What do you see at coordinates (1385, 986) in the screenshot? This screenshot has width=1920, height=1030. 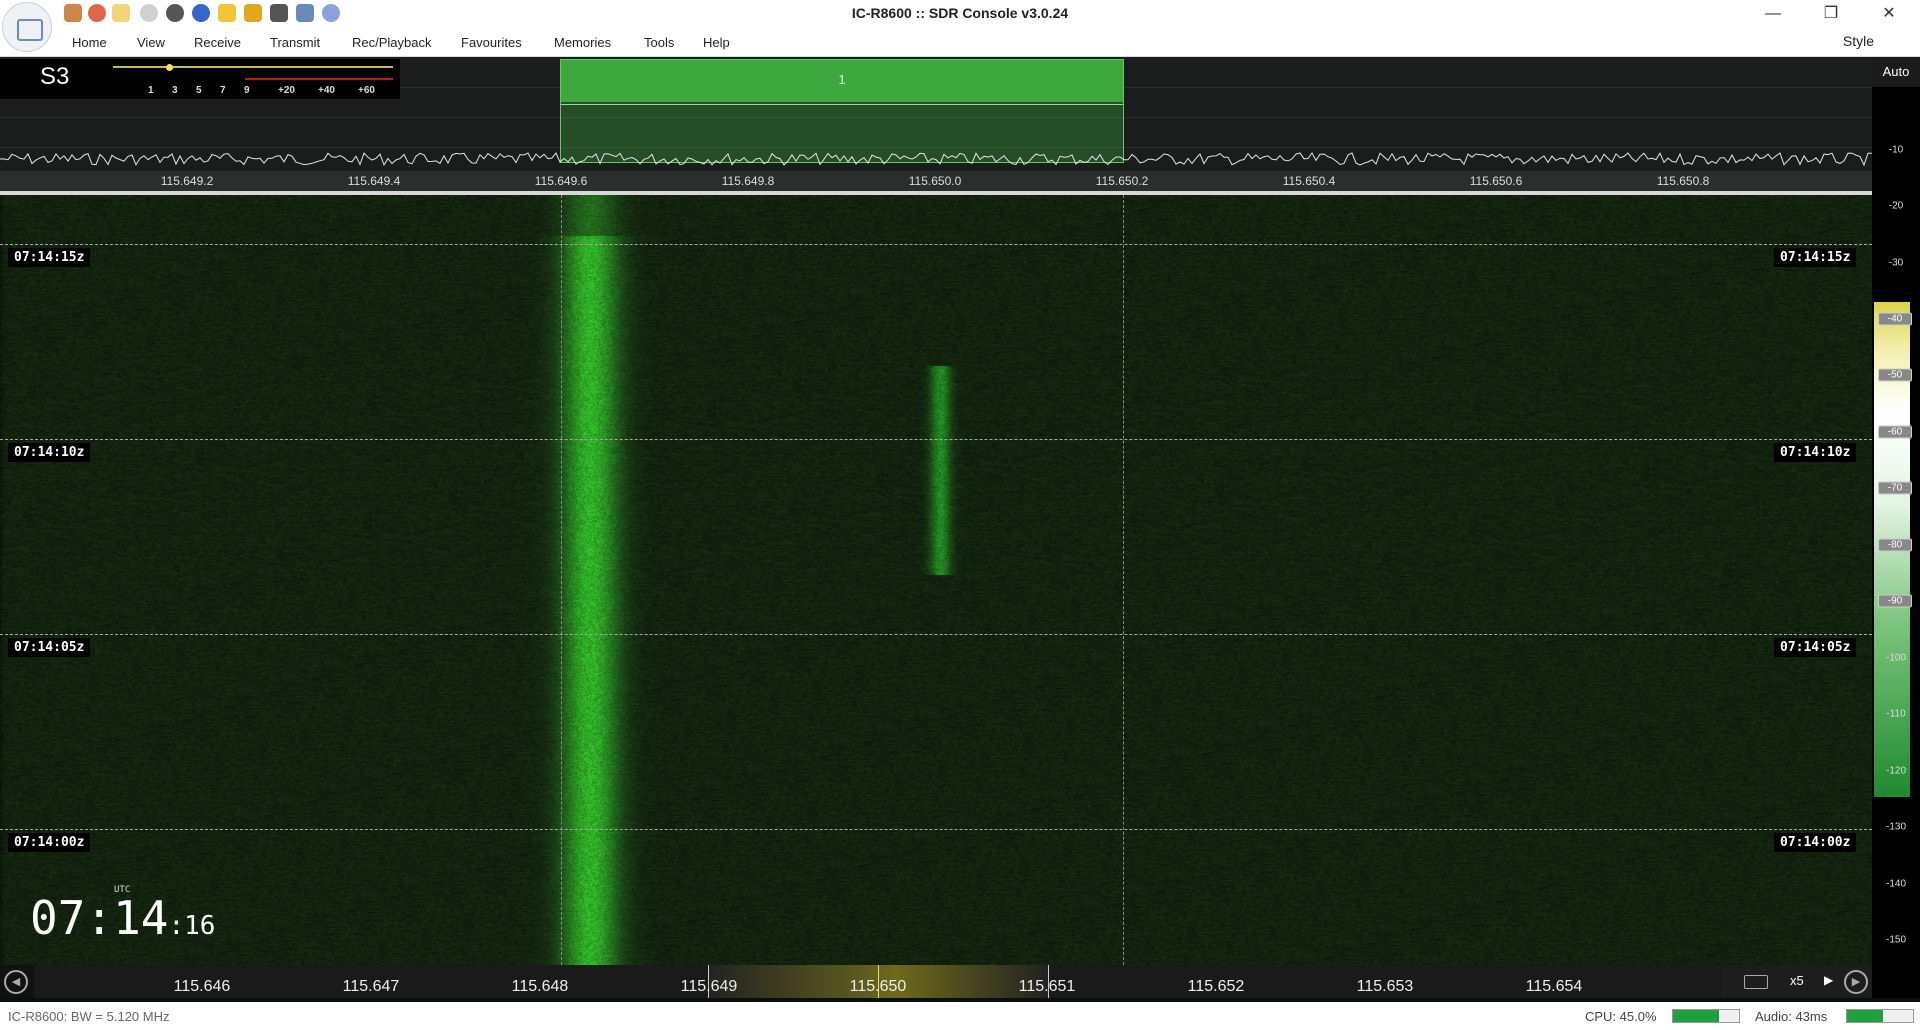 I see `ruler-label: 115.653` at bounding box center [1385, 986].